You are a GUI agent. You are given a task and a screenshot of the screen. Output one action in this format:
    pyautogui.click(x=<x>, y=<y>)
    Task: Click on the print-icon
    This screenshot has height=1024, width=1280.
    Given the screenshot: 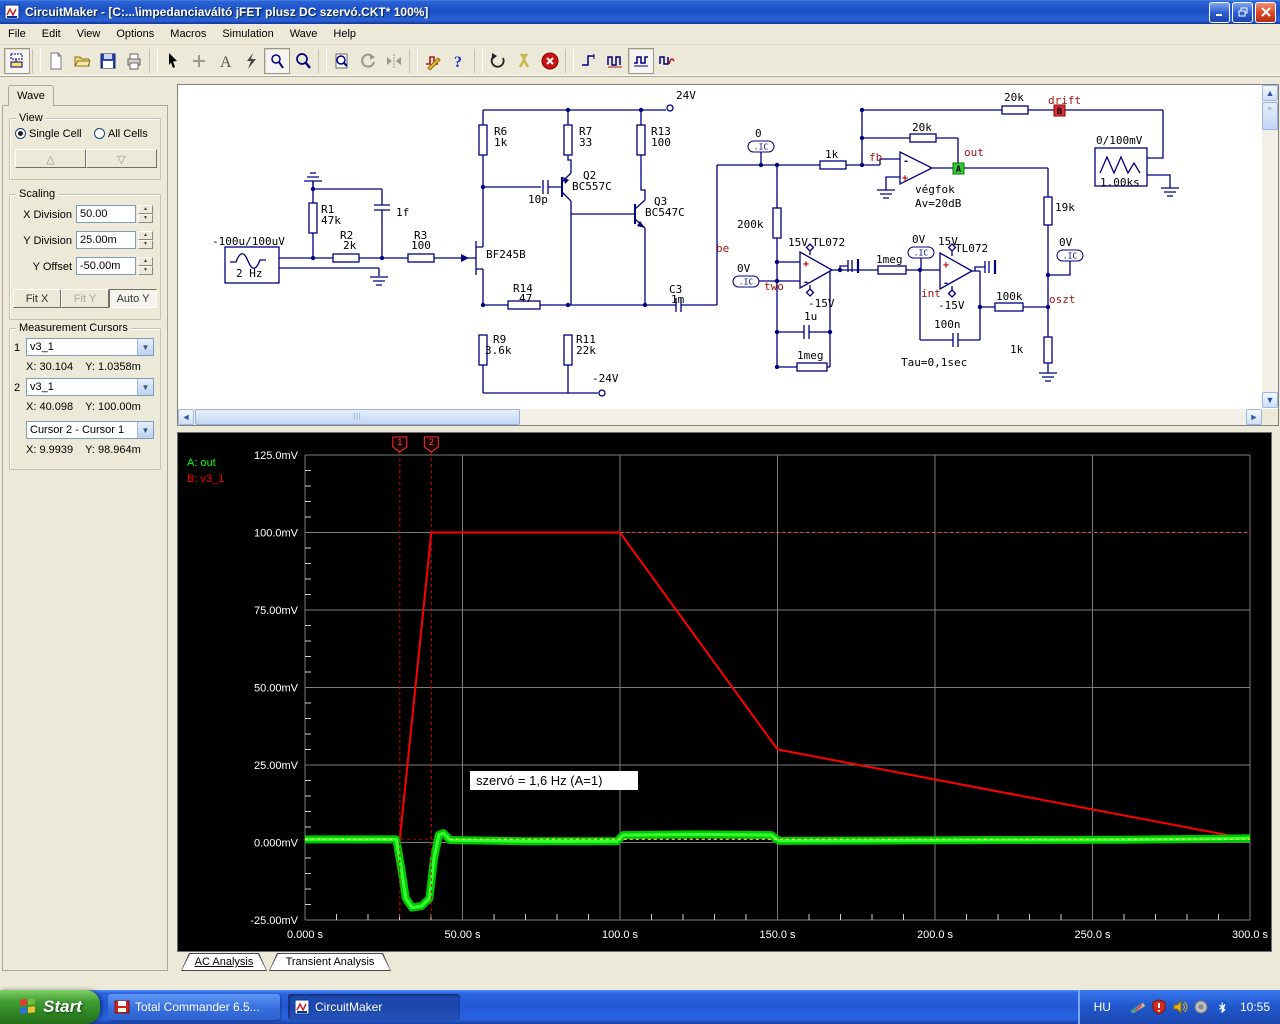 What is the action you would take?
    pyautogui.click(x=134, y=61)
    